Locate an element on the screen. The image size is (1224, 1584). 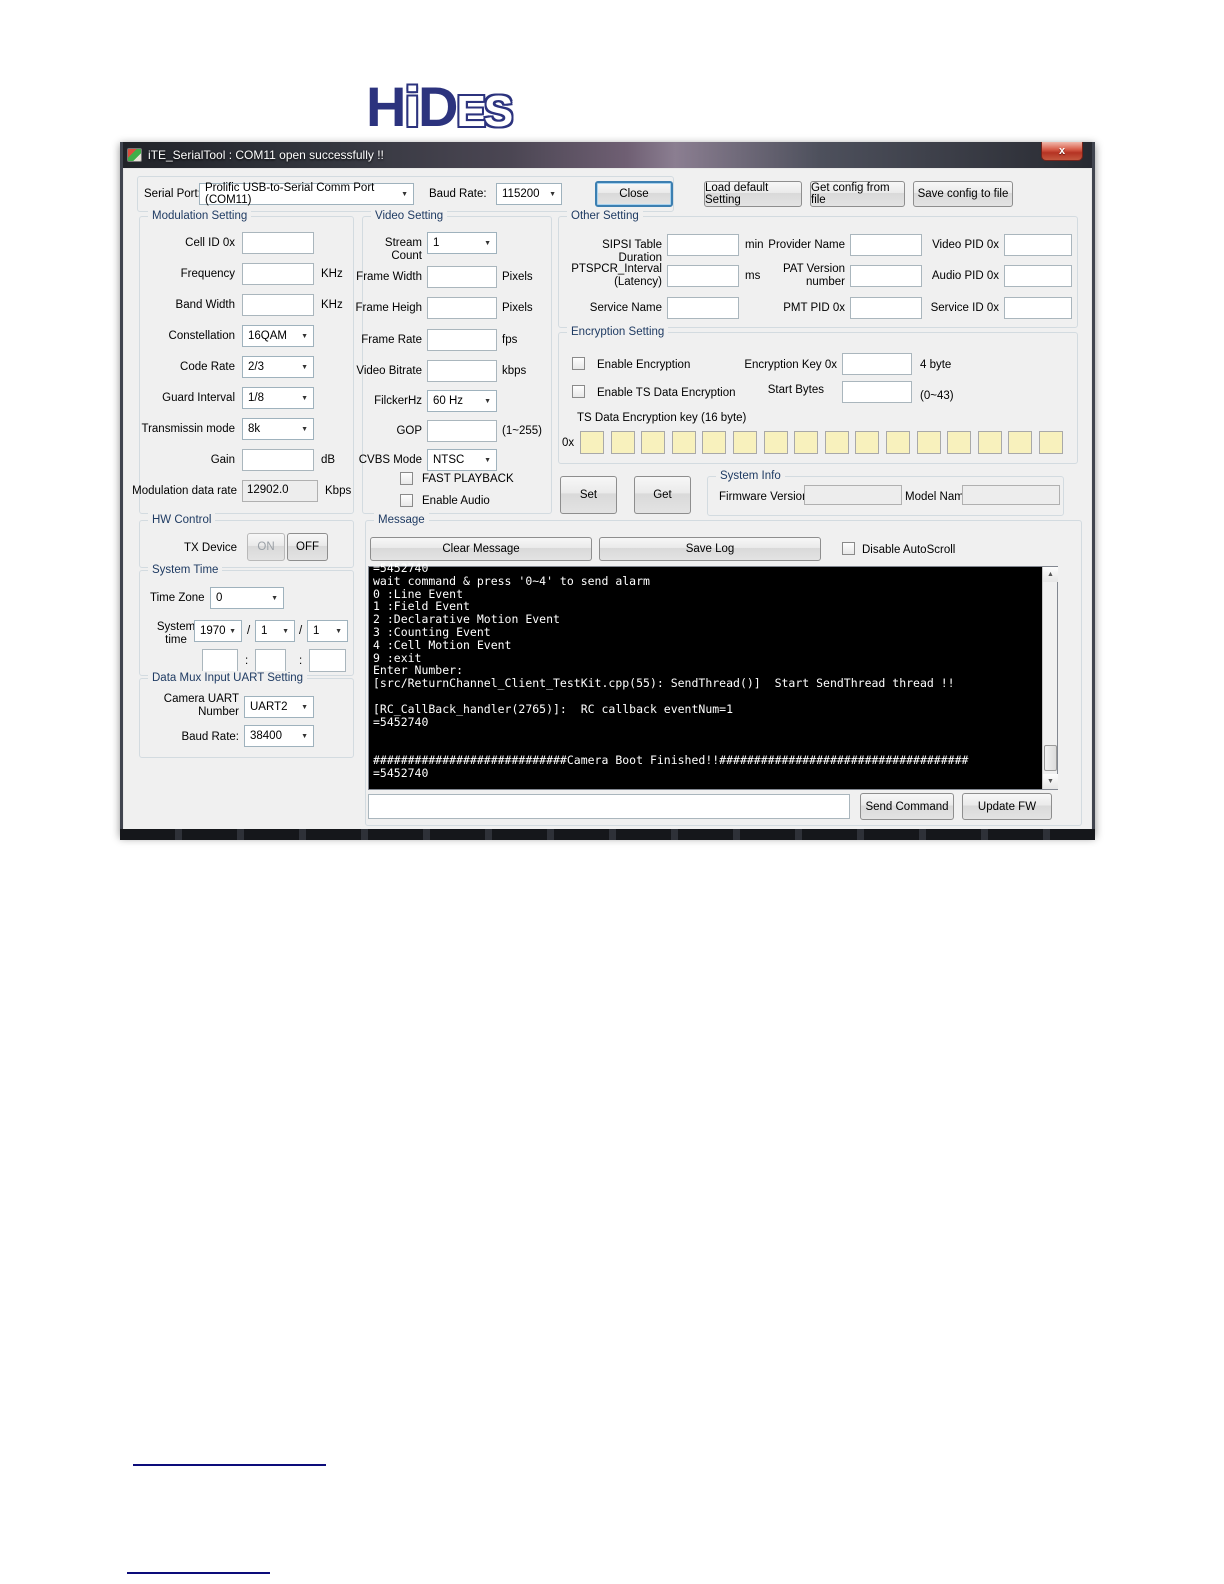
cell-id-label: Cell ID 0x is located at coordinates (210, 243).